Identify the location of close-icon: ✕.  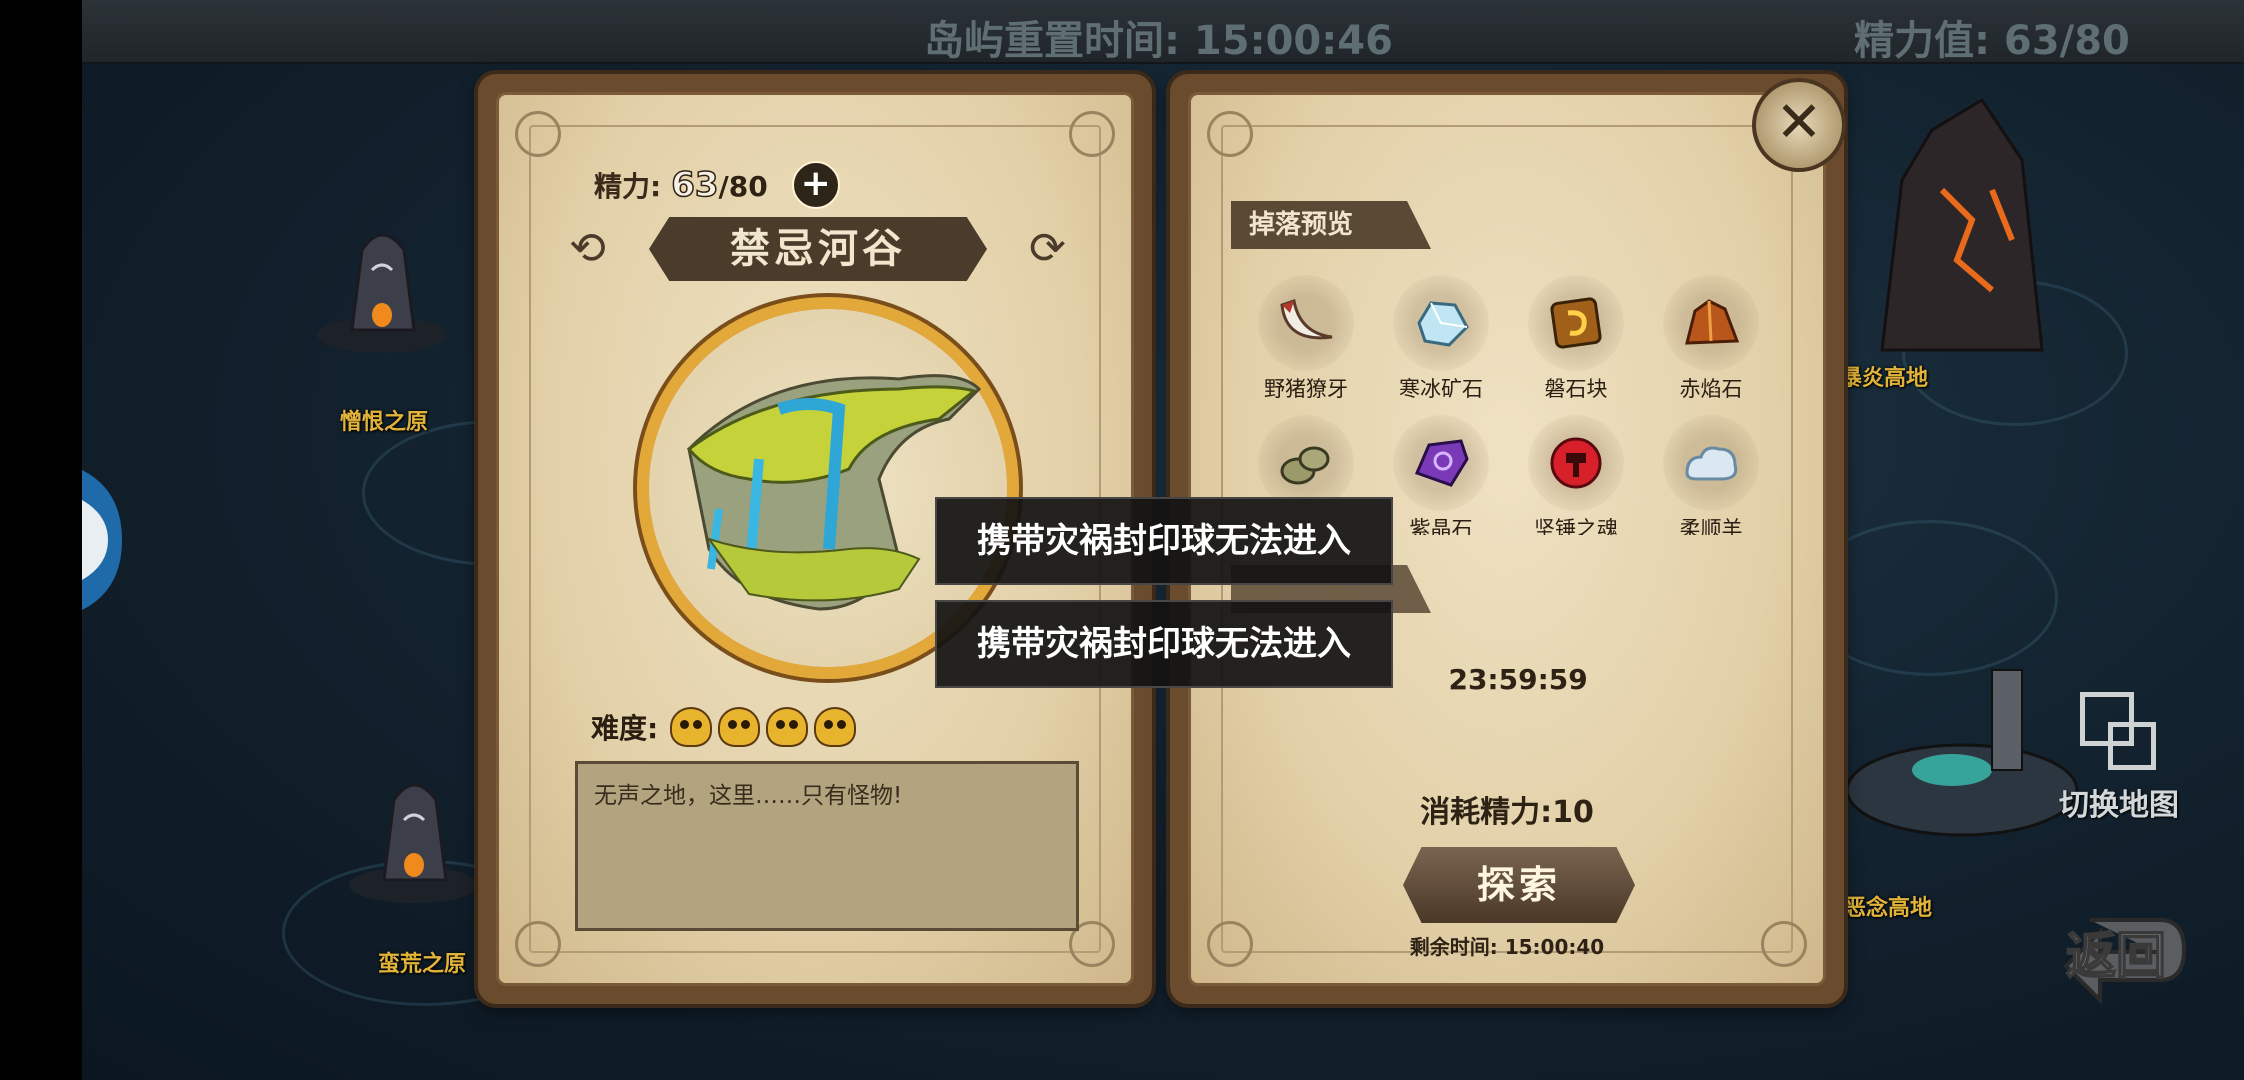
(1799, 122).